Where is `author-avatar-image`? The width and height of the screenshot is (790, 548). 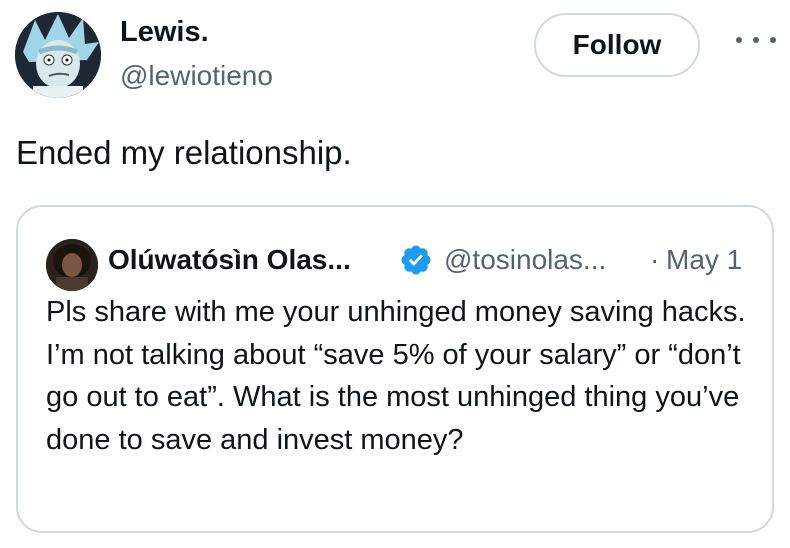
author-avatar-image is located at coordinates (58, 55).